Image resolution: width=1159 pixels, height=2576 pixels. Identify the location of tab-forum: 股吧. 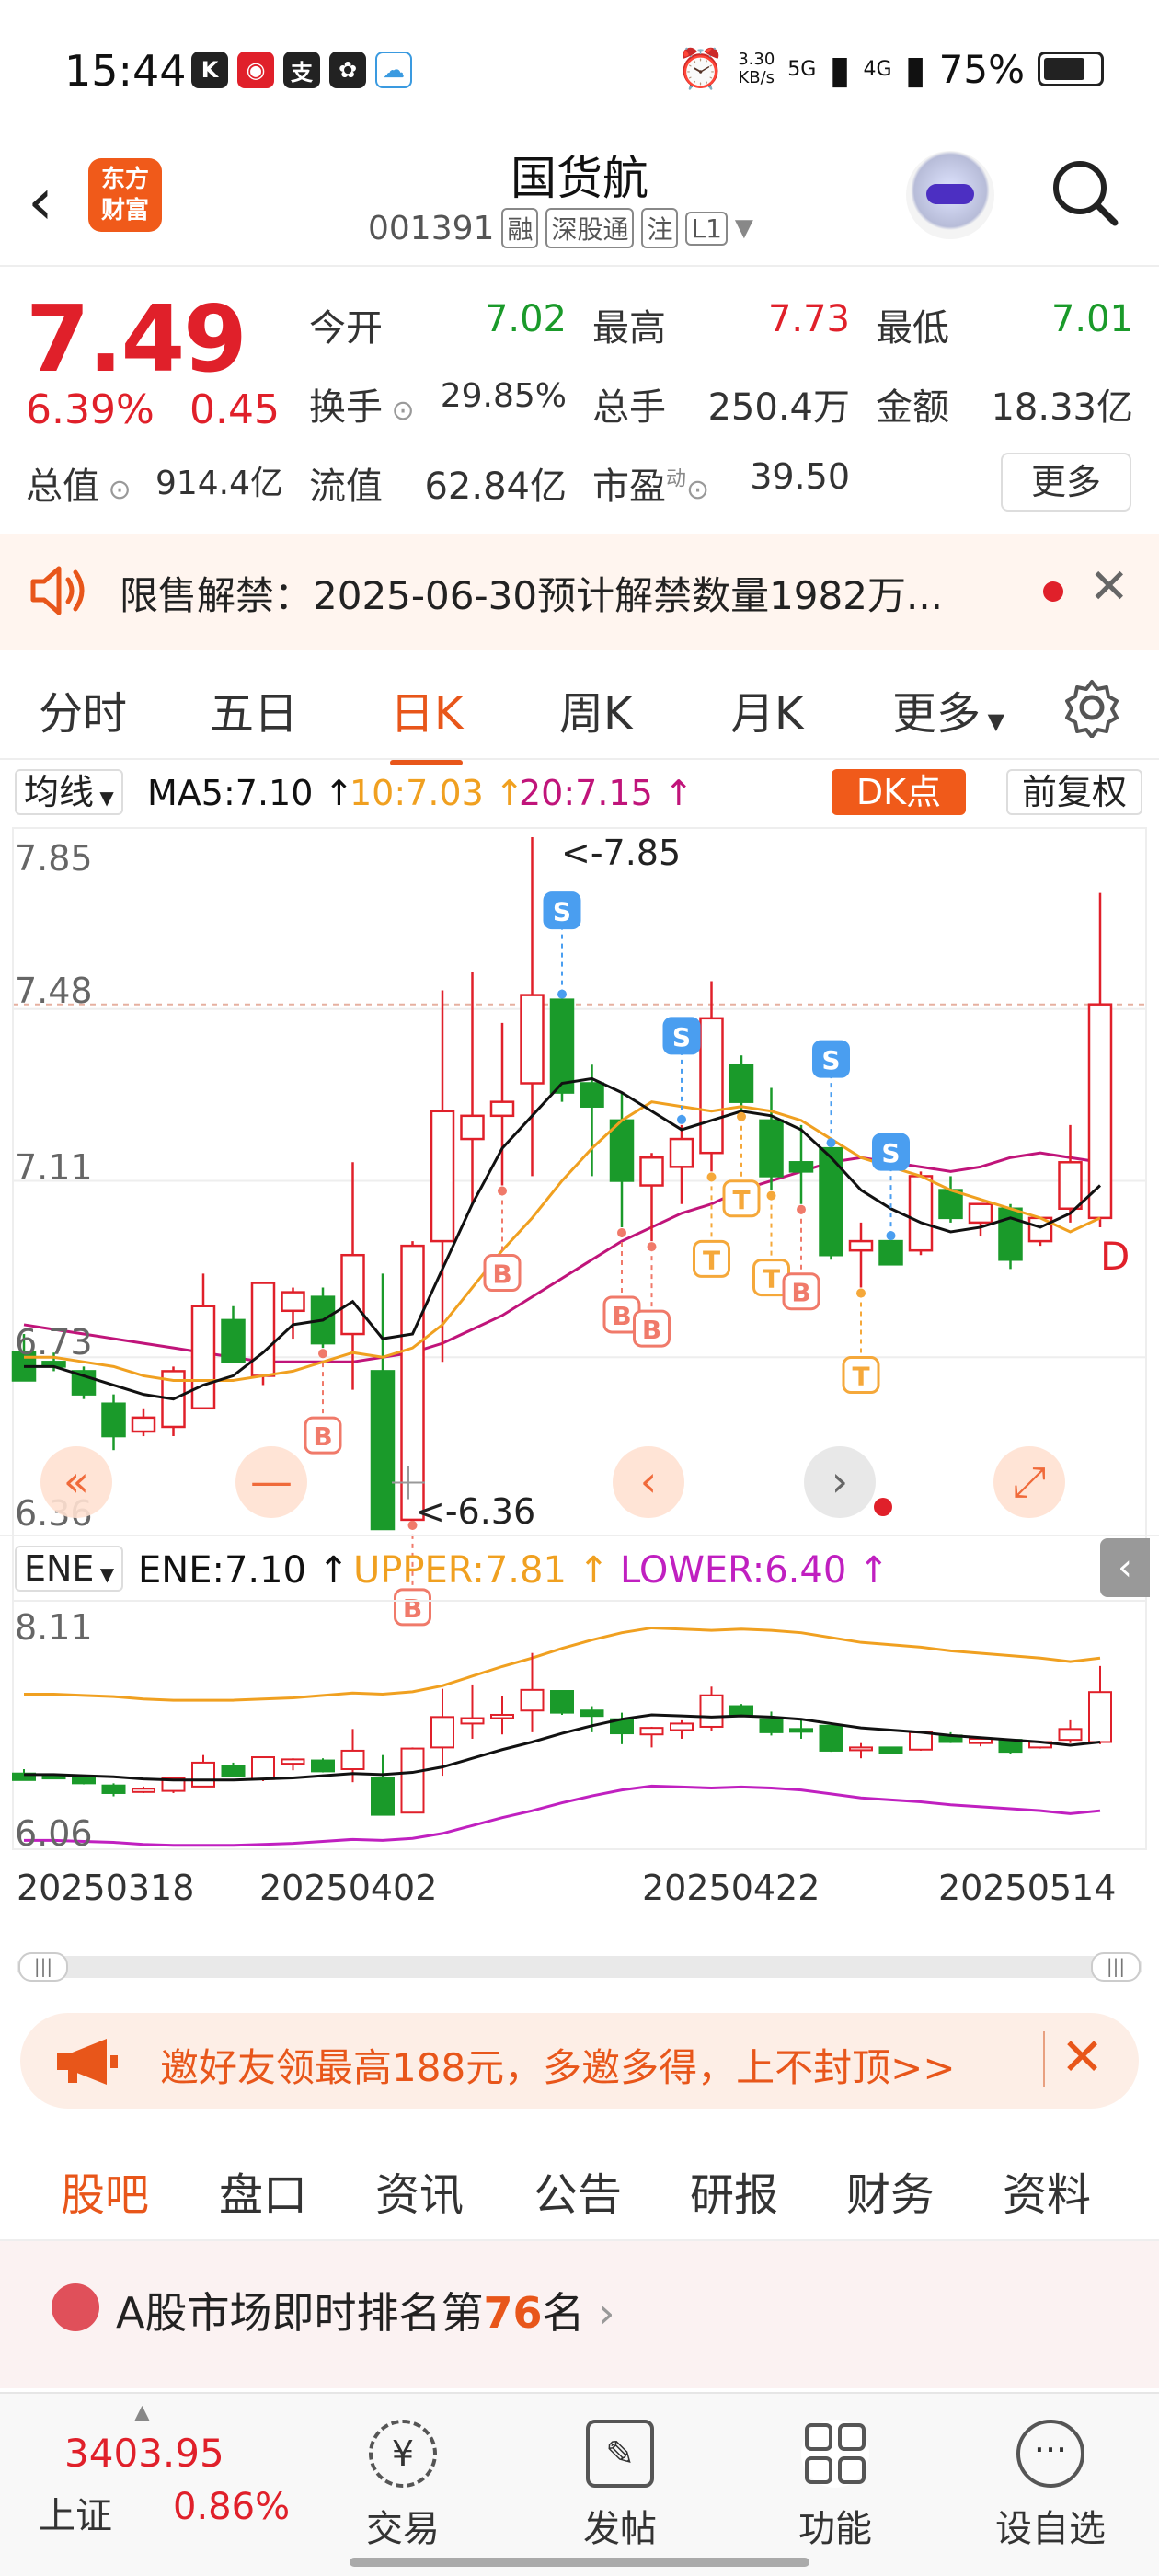
(105, 2204).